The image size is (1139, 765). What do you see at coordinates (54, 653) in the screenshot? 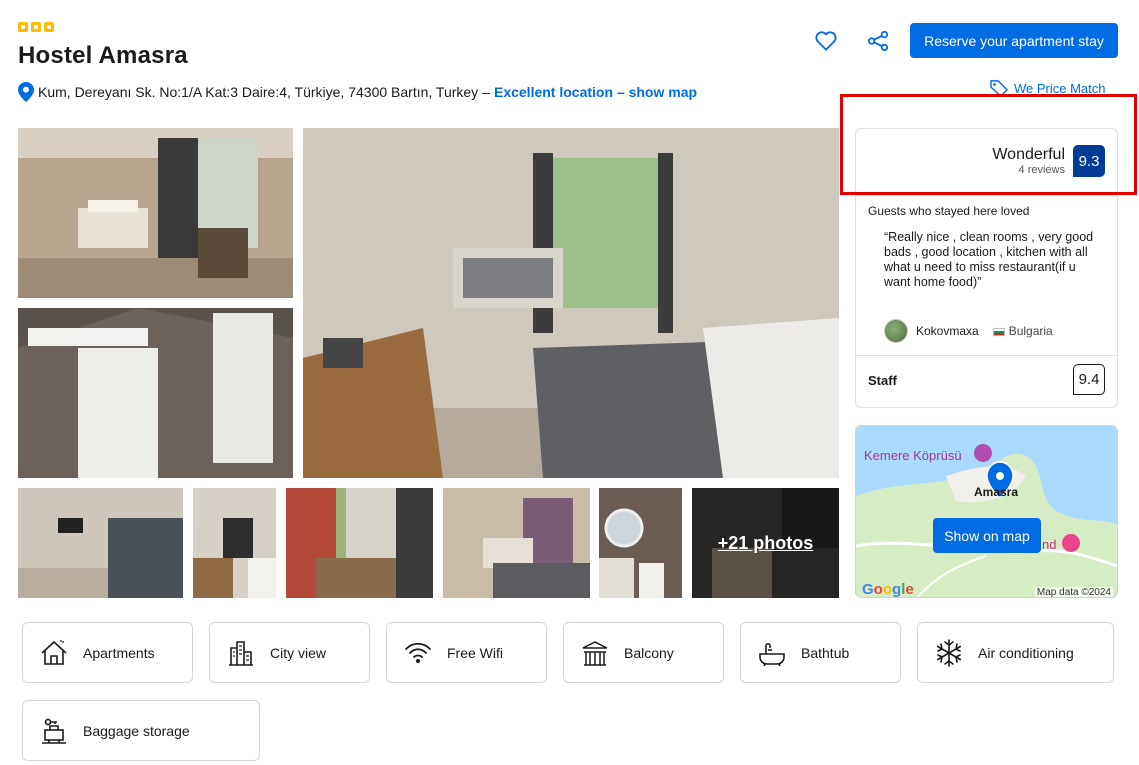
I see `house-icon` at bounding box center [54, 653].